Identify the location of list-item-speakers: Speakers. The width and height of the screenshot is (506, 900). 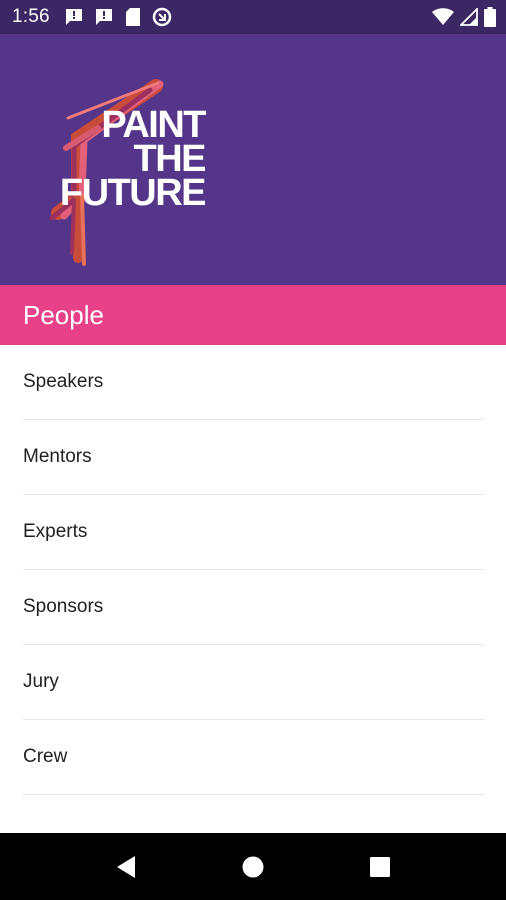
(253, 382).